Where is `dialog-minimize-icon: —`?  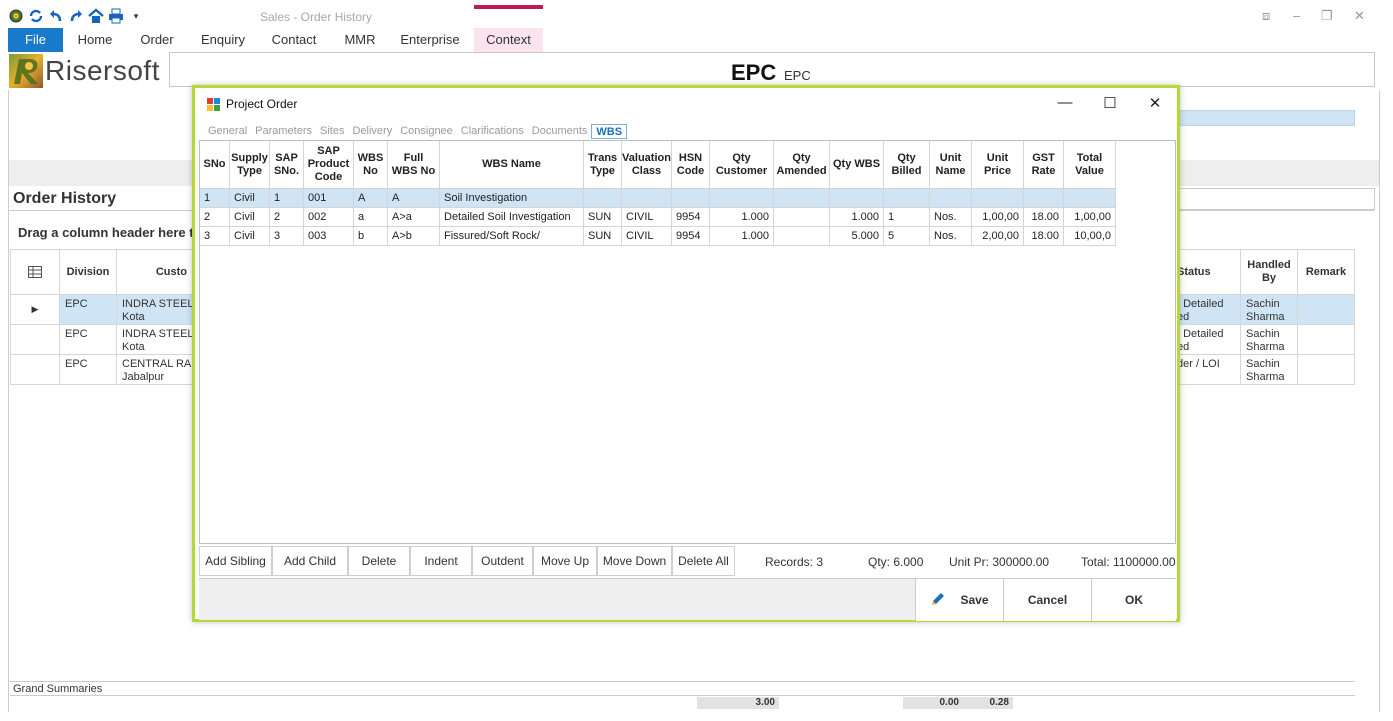
dialog-minimize-icon: — is located at coordinates (1065, 102).